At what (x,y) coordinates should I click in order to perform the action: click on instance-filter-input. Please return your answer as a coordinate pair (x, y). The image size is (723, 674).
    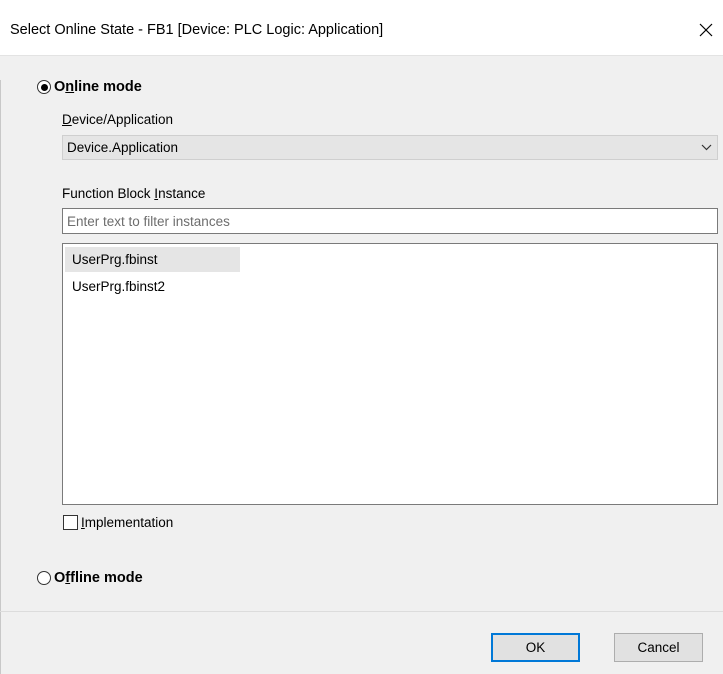
    Looking at the image, I should click on (390, 221).